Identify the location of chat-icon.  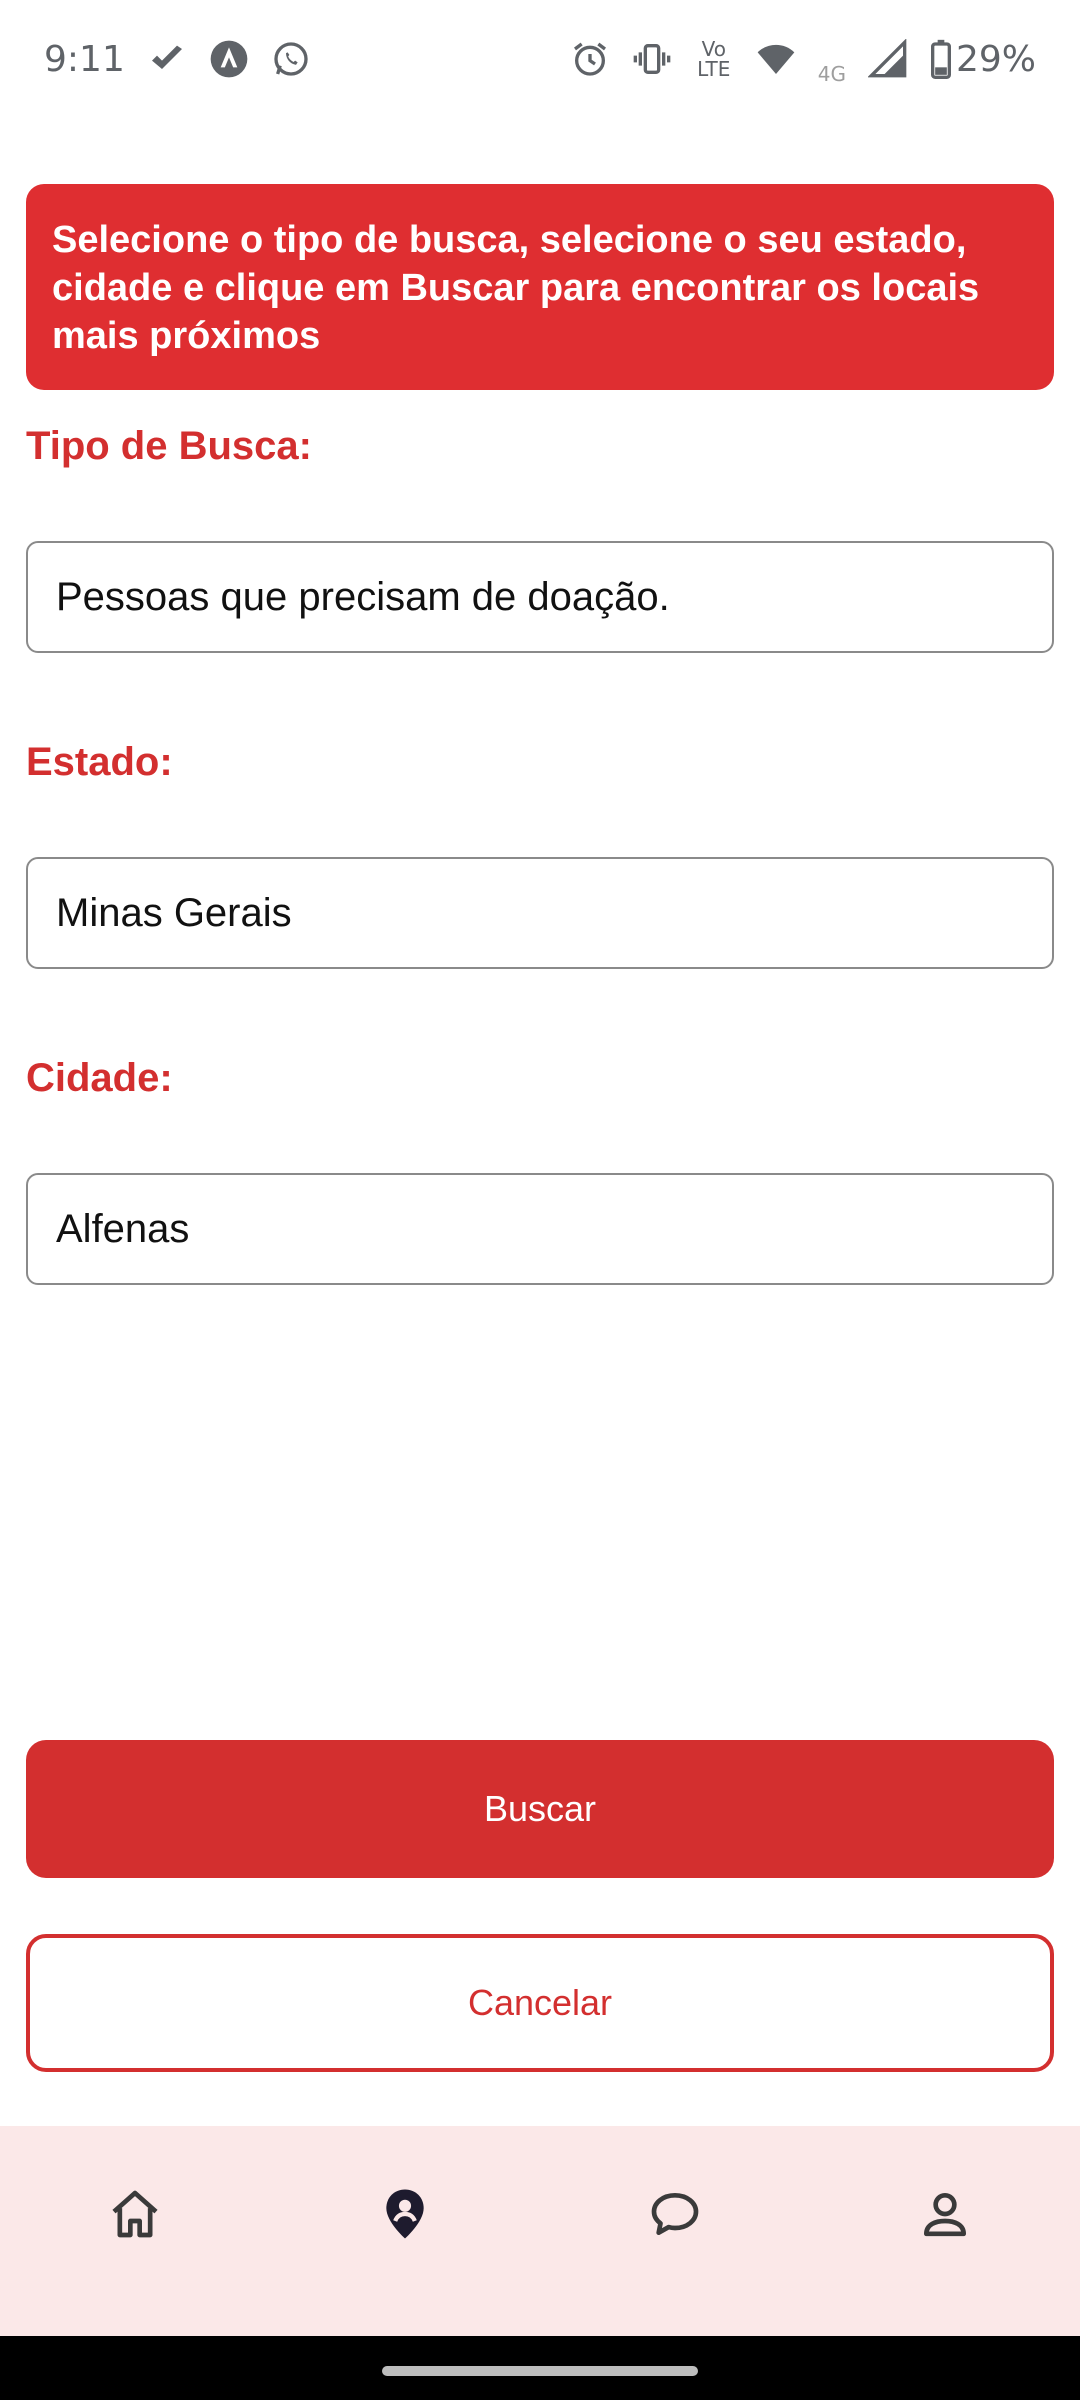
(675, 2216).